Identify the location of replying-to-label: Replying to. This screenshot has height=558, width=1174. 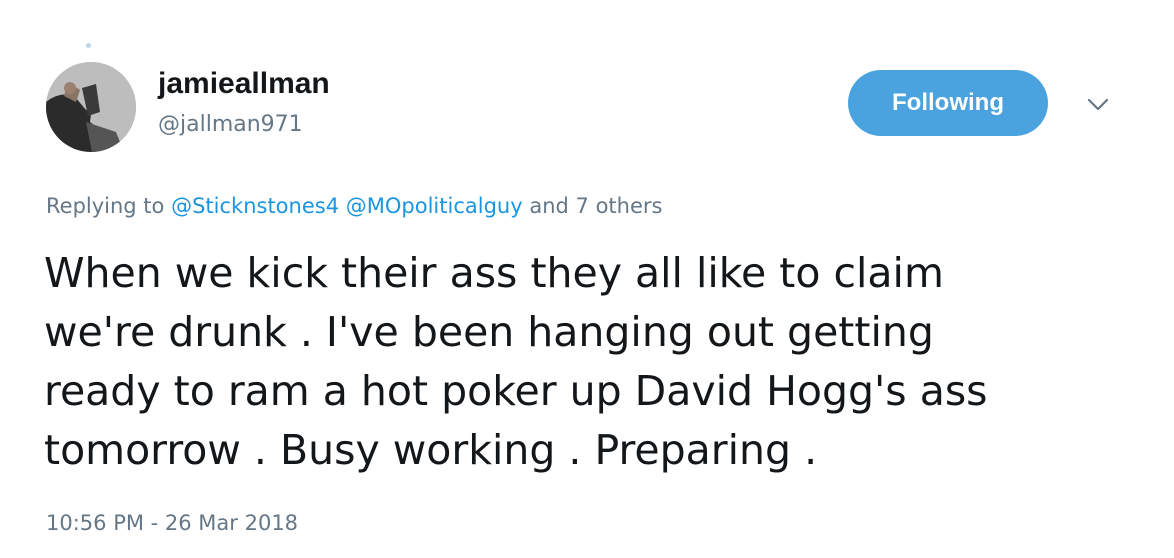
(105, 206).